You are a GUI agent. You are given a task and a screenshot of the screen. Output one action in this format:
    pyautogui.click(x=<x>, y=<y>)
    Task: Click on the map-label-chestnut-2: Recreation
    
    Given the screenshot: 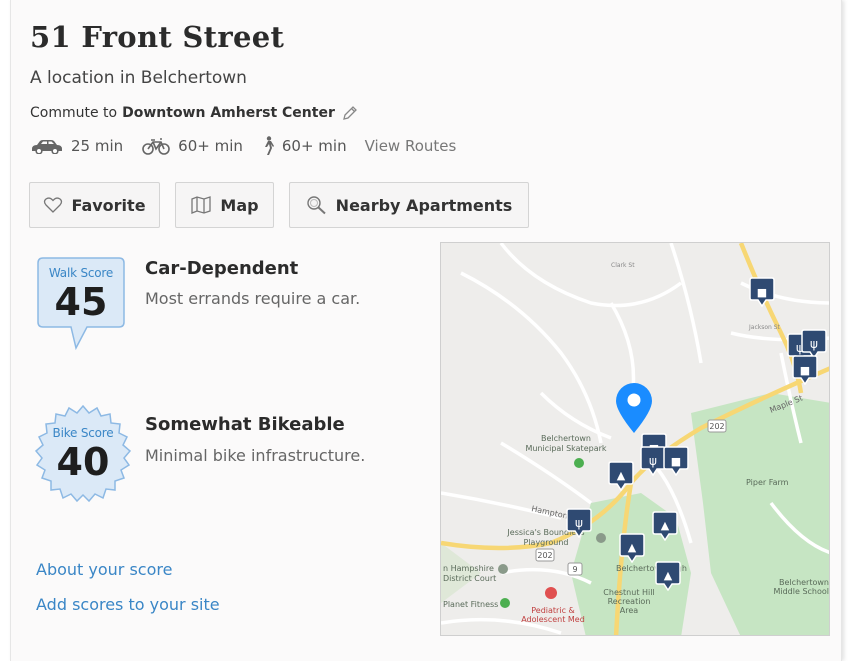 What is the action you would take?
    pyautogui.click(x=629, y=601)
    